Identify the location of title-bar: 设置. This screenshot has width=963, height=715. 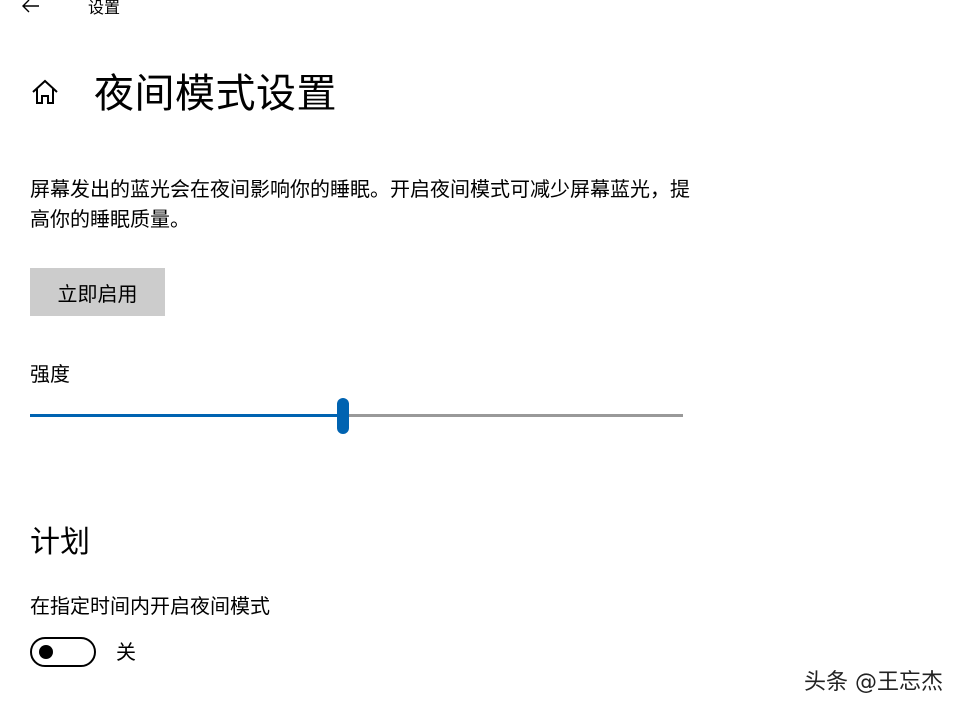
(481, 11).